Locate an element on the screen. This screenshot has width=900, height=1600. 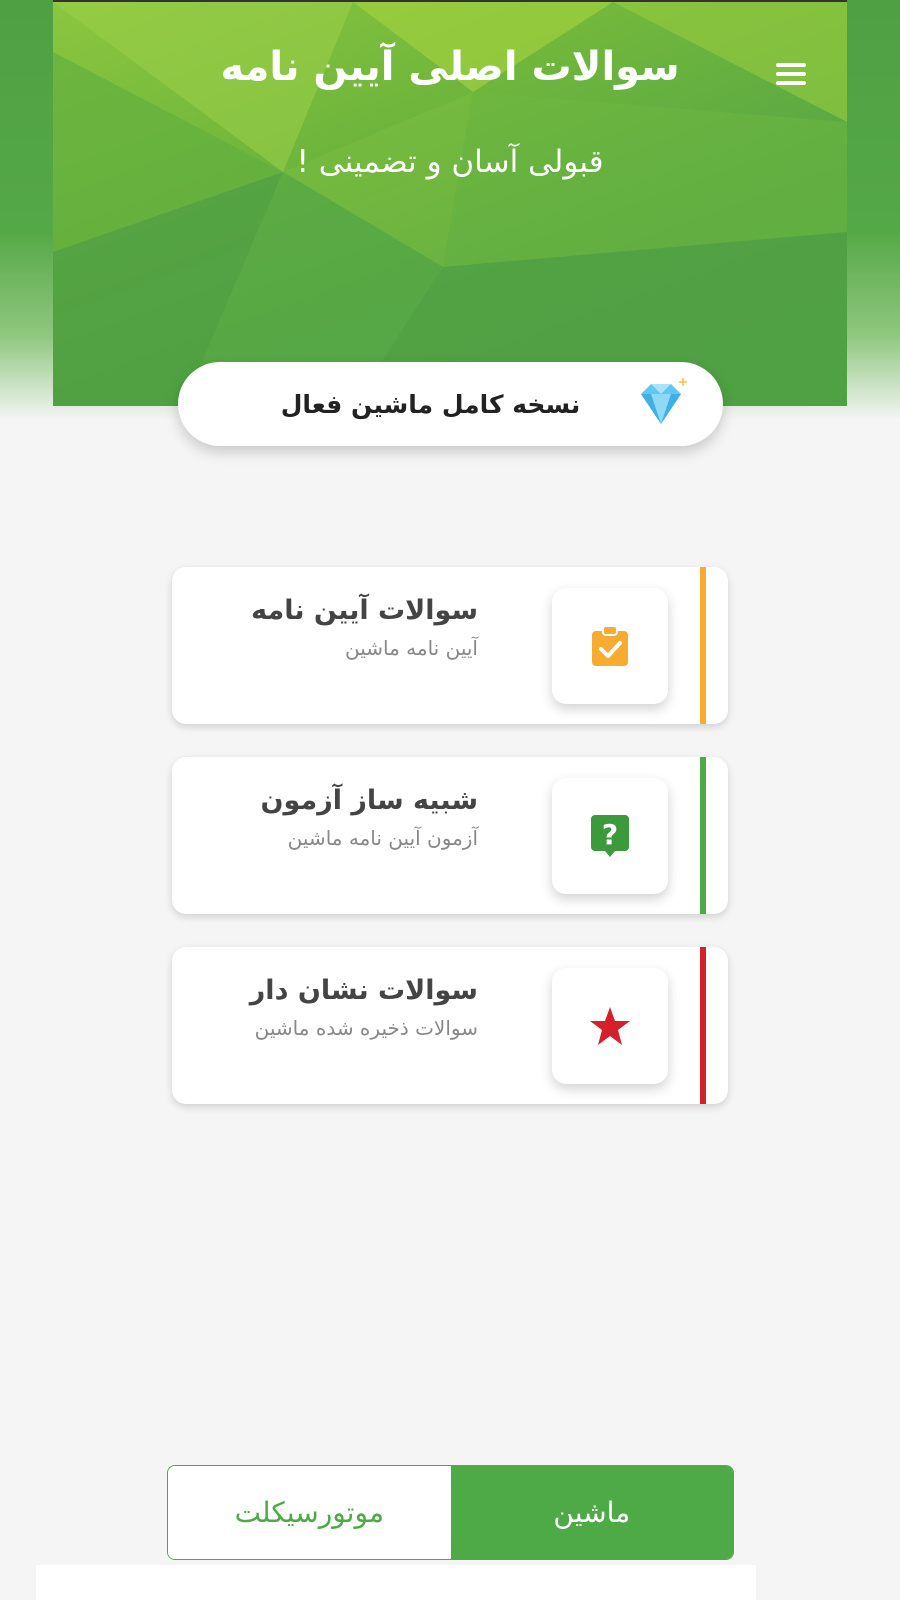
card-regulations-questions: سوالات آیین نامه آیین نامه ماشین is located at coordinates (450, 645).